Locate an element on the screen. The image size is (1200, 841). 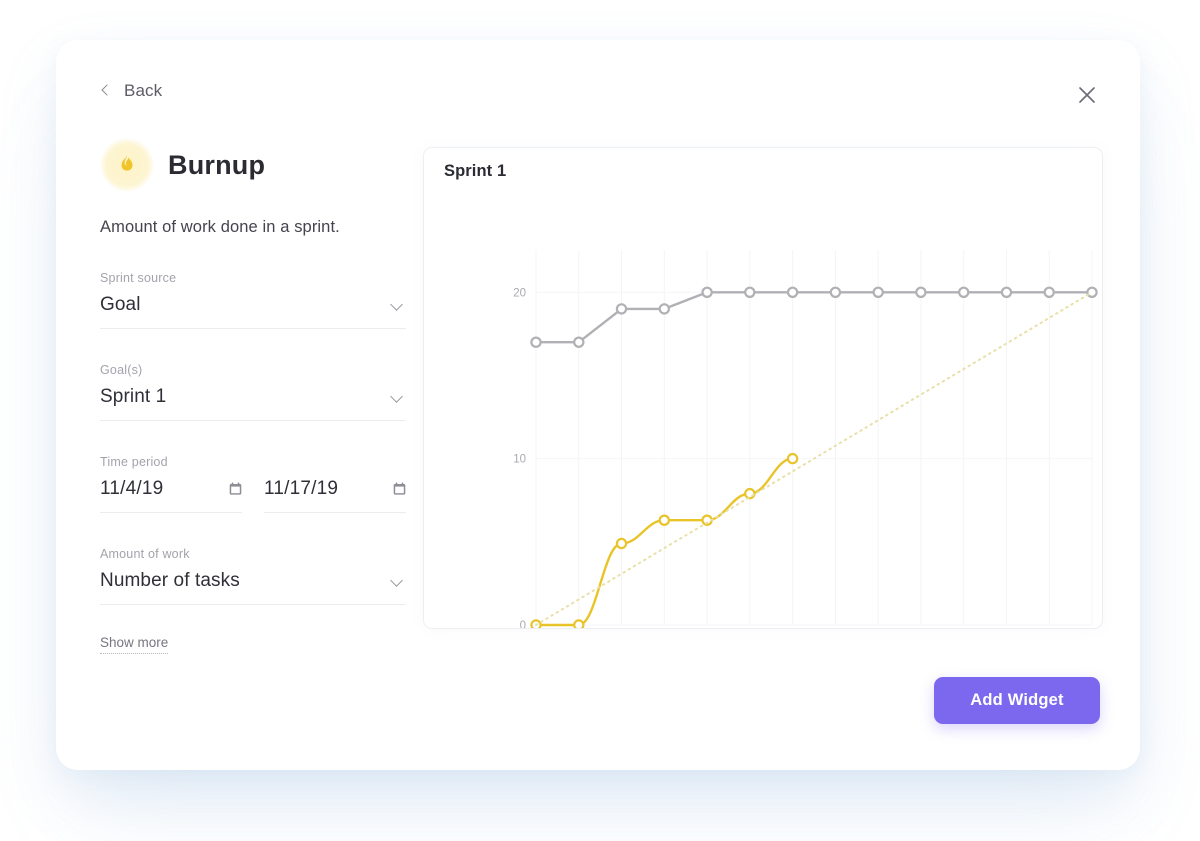
widget-description: Amount of work done in a sprint. is located at coordinates (220, 227).